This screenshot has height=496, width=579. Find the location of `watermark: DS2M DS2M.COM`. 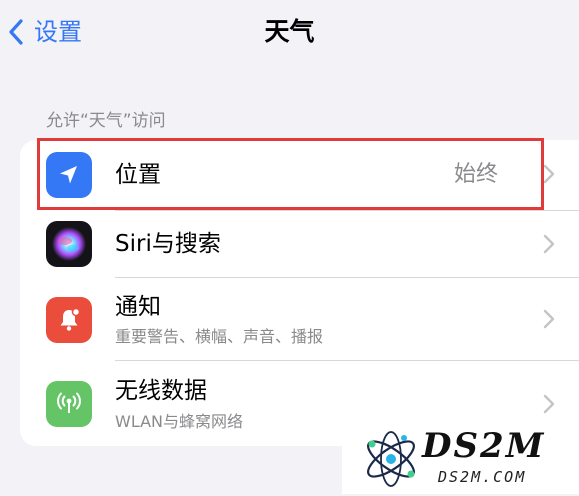

watermark: DS2M DS2M.COM is located at coordinates (460, 459).